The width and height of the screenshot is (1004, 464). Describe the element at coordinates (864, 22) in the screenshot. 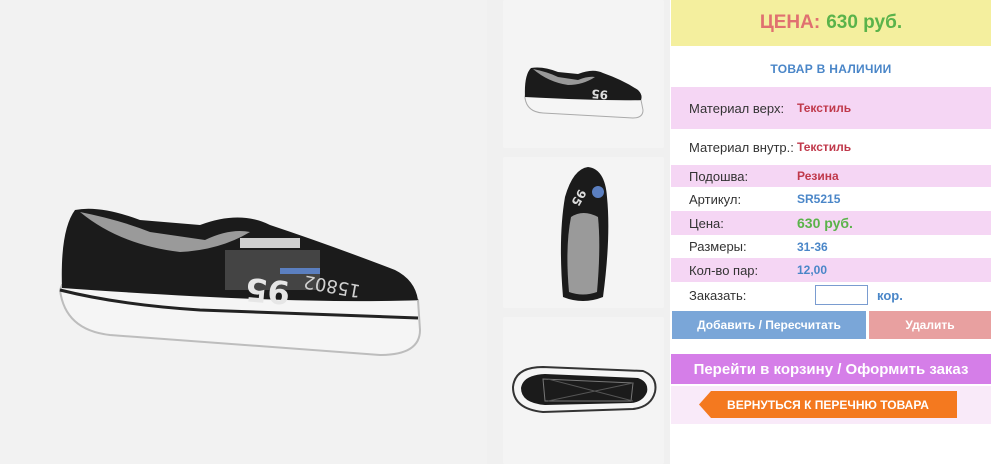

I see `price-header-value: 630 руб.` at that location.